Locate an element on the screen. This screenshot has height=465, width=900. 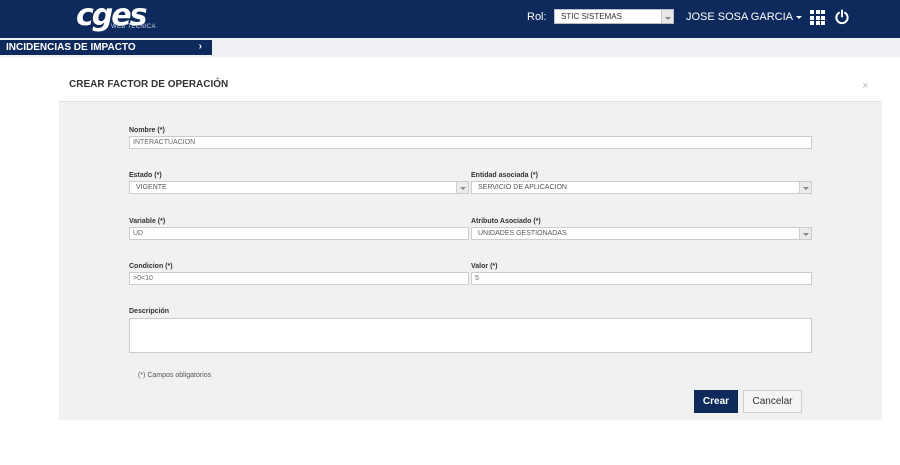
entidad-label: Entidad asociada (*) is located at coordinates (504, 175).